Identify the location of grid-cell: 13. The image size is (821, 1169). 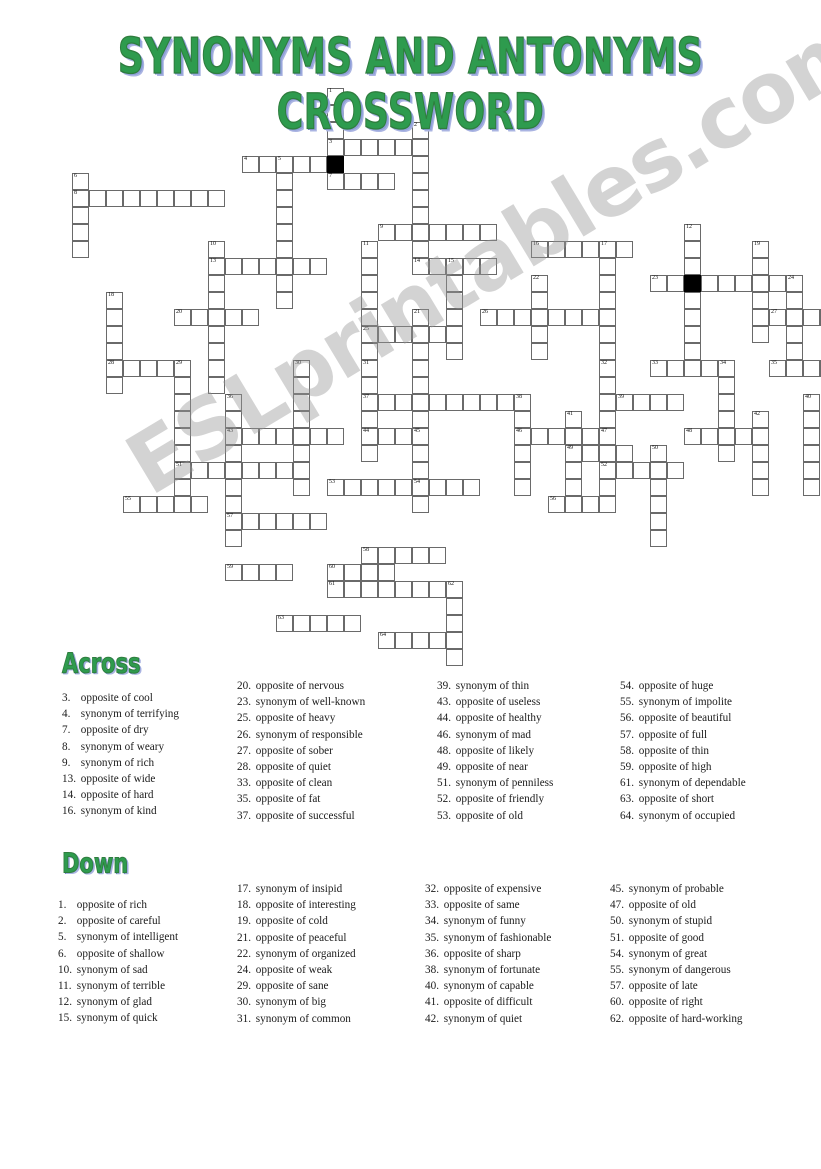
(216, 266).